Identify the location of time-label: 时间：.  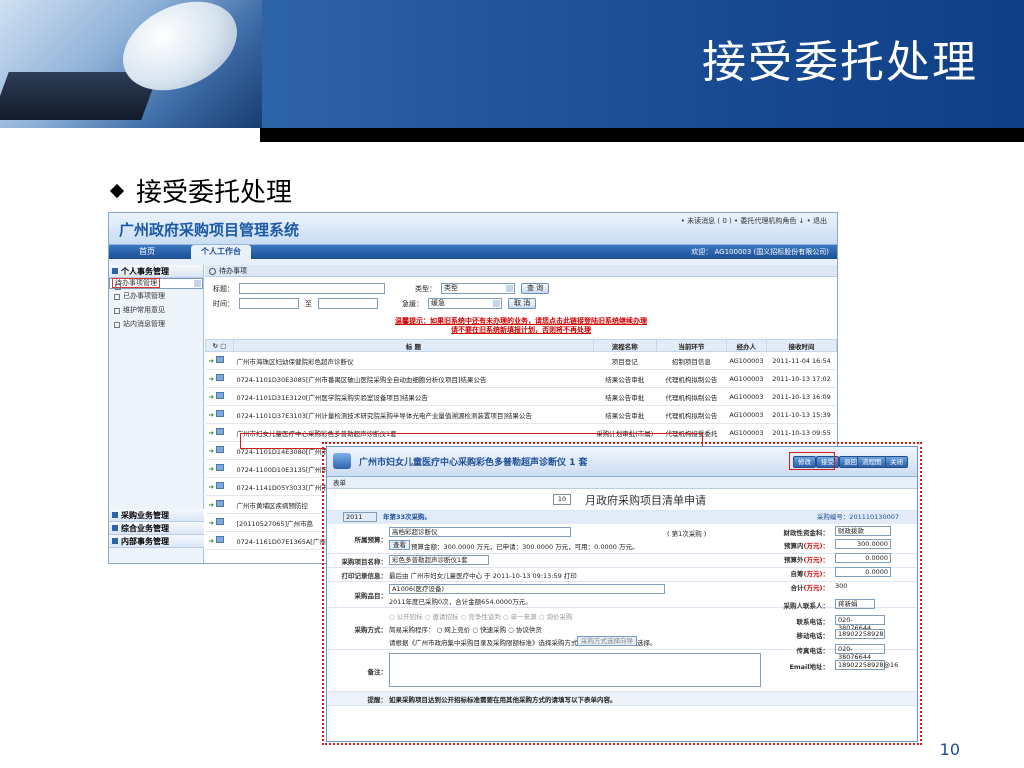
(223, 303).